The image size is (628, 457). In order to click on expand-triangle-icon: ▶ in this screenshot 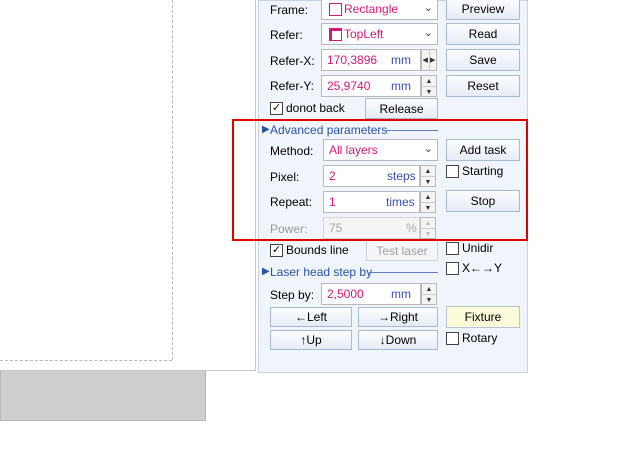, I will do `click(266, 271)`.